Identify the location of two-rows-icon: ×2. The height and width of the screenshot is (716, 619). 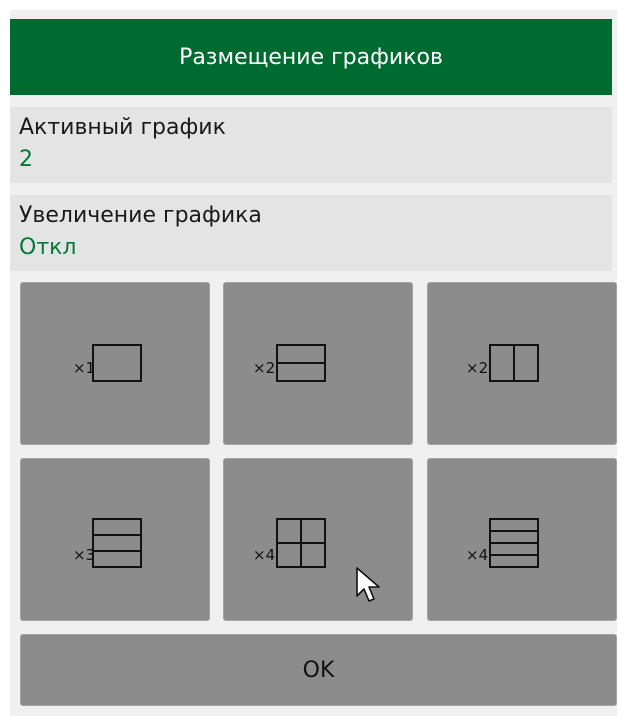
(289, 363).